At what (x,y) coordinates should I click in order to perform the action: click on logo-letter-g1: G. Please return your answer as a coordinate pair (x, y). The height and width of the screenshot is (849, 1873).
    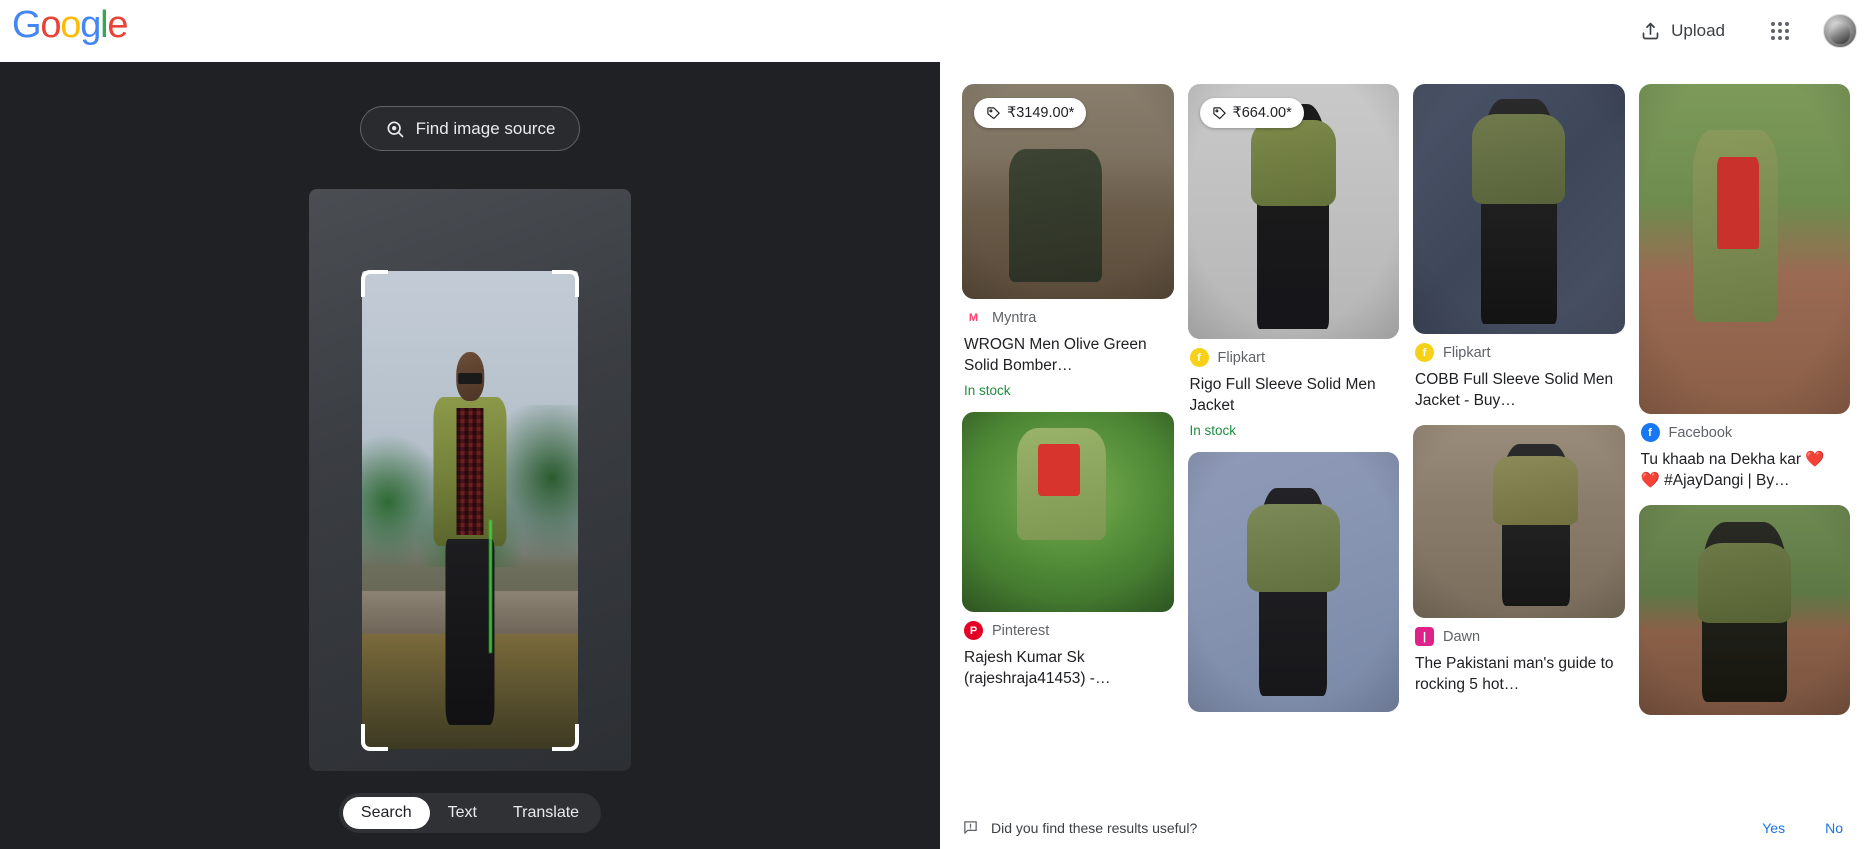
    Looking at the image, I should click on (27, 25).